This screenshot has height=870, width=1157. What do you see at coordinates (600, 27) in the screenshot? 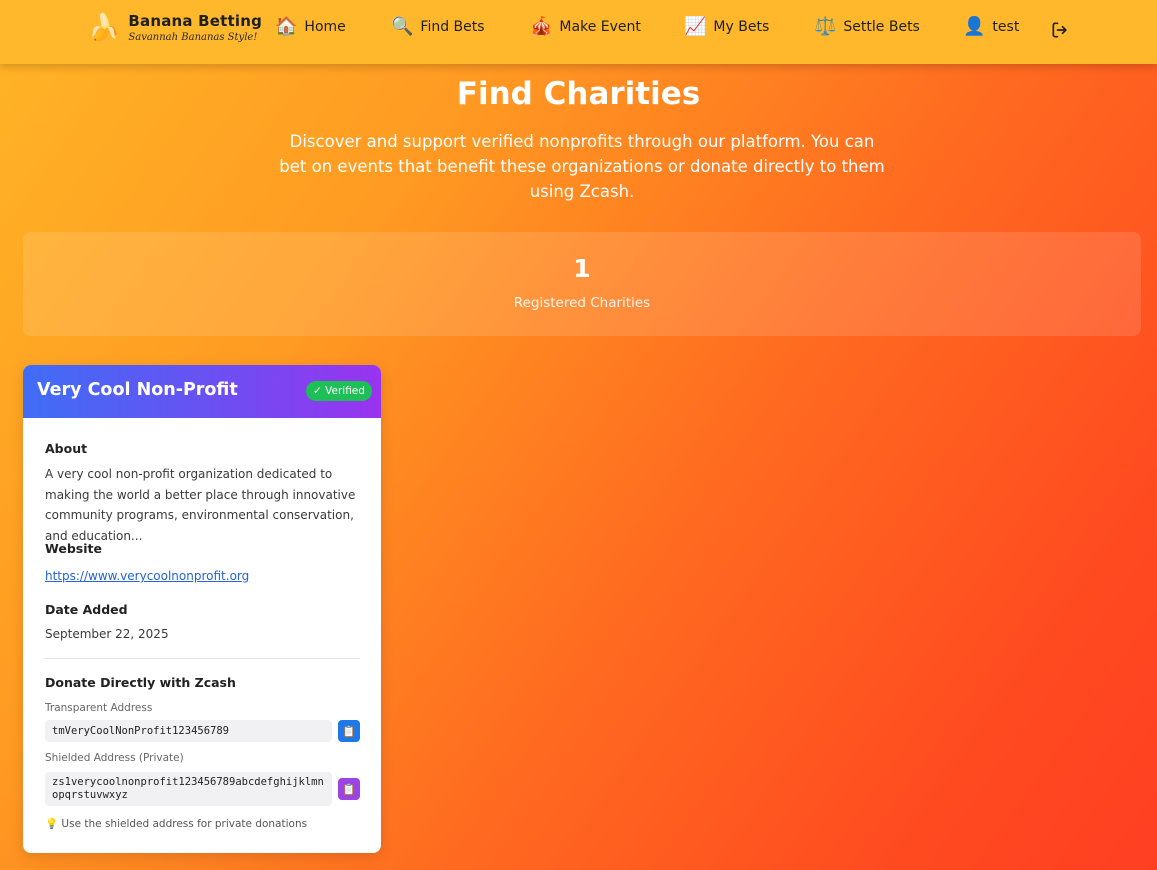
I see `nav-make-event-label: Make Event` at bounding box center [600, 27].